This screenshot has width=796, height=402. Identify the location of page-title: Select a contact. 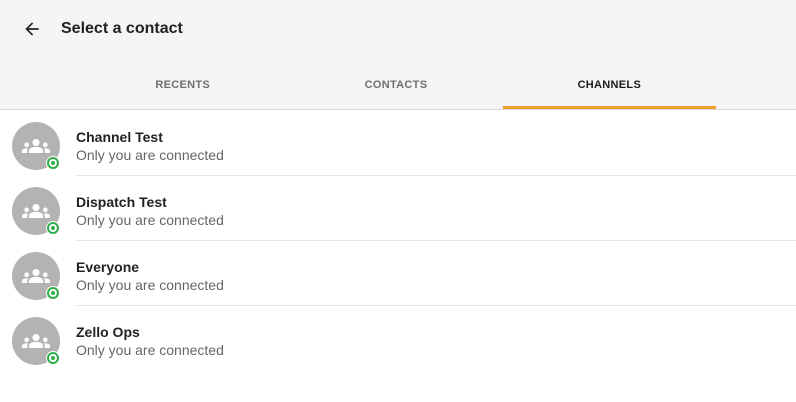
(122, 28).